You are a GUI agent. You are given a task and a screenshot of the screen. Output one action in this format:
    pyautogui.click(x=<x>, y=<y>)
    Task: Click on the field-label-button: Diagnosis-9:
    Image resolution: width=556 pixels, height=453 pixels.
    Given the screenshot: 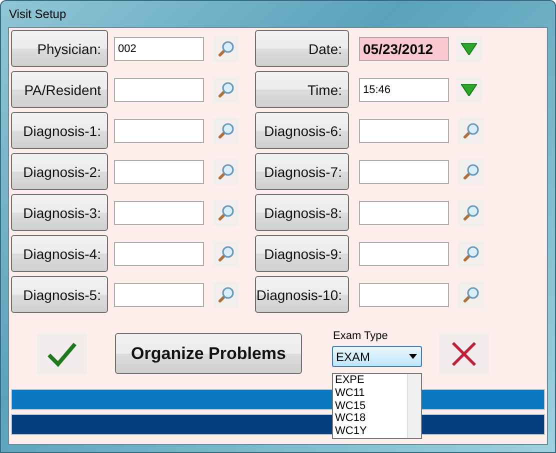 What is the action you would take?
    pyautogui.click(x=302, y=253)
    